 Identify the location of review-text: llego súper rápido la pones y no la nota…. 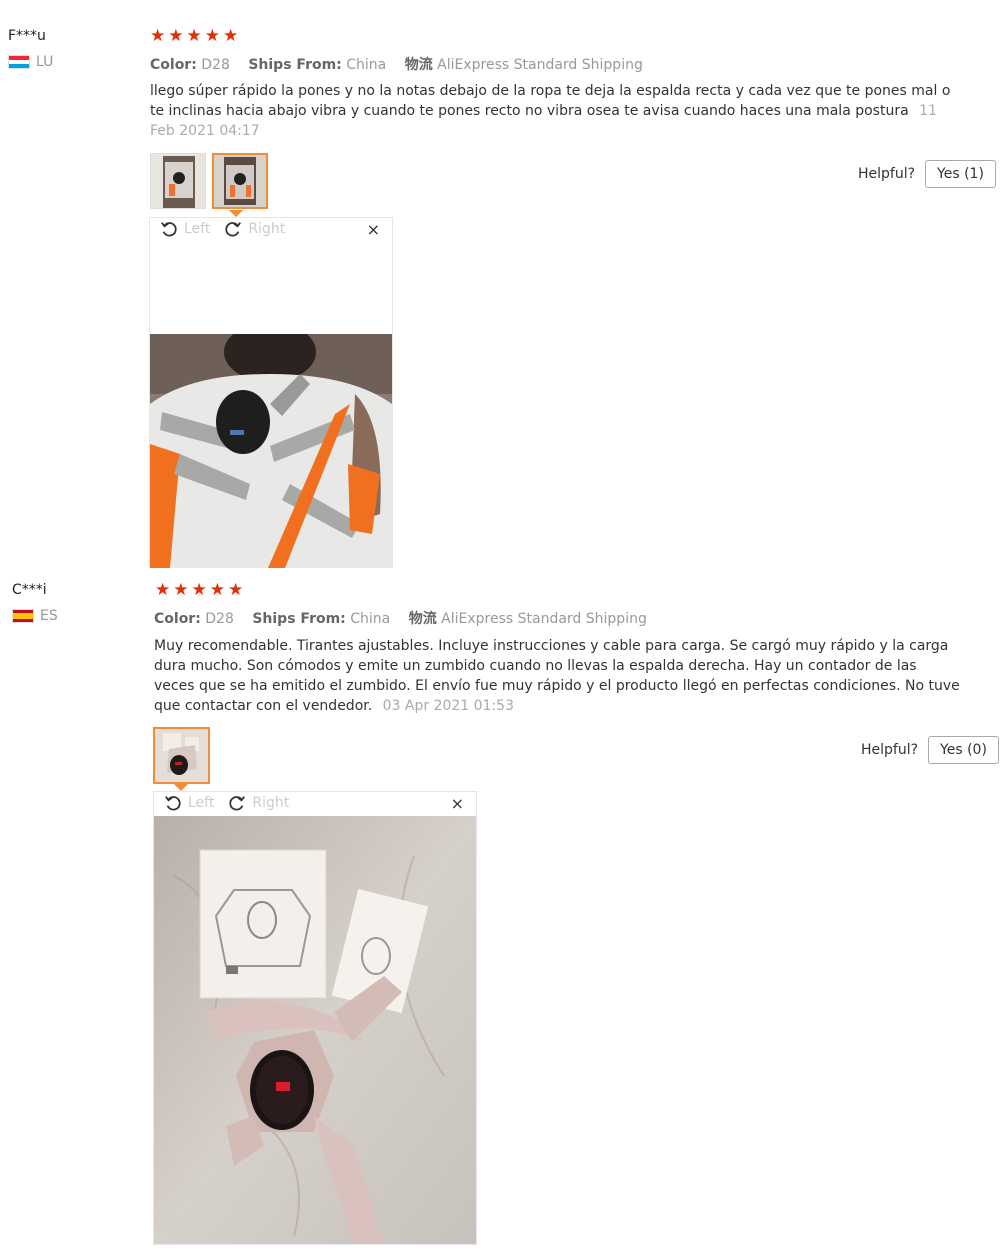
(556, 111).